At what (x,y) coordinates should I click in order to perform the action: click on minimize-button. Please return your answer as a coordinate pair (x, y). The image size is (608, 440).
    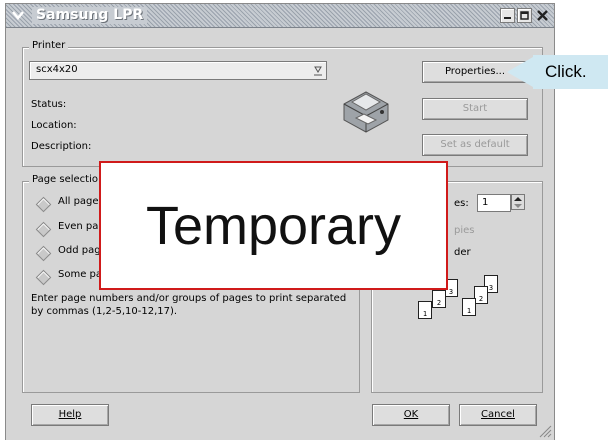
    Looking at the image, I should click on (507, 15).